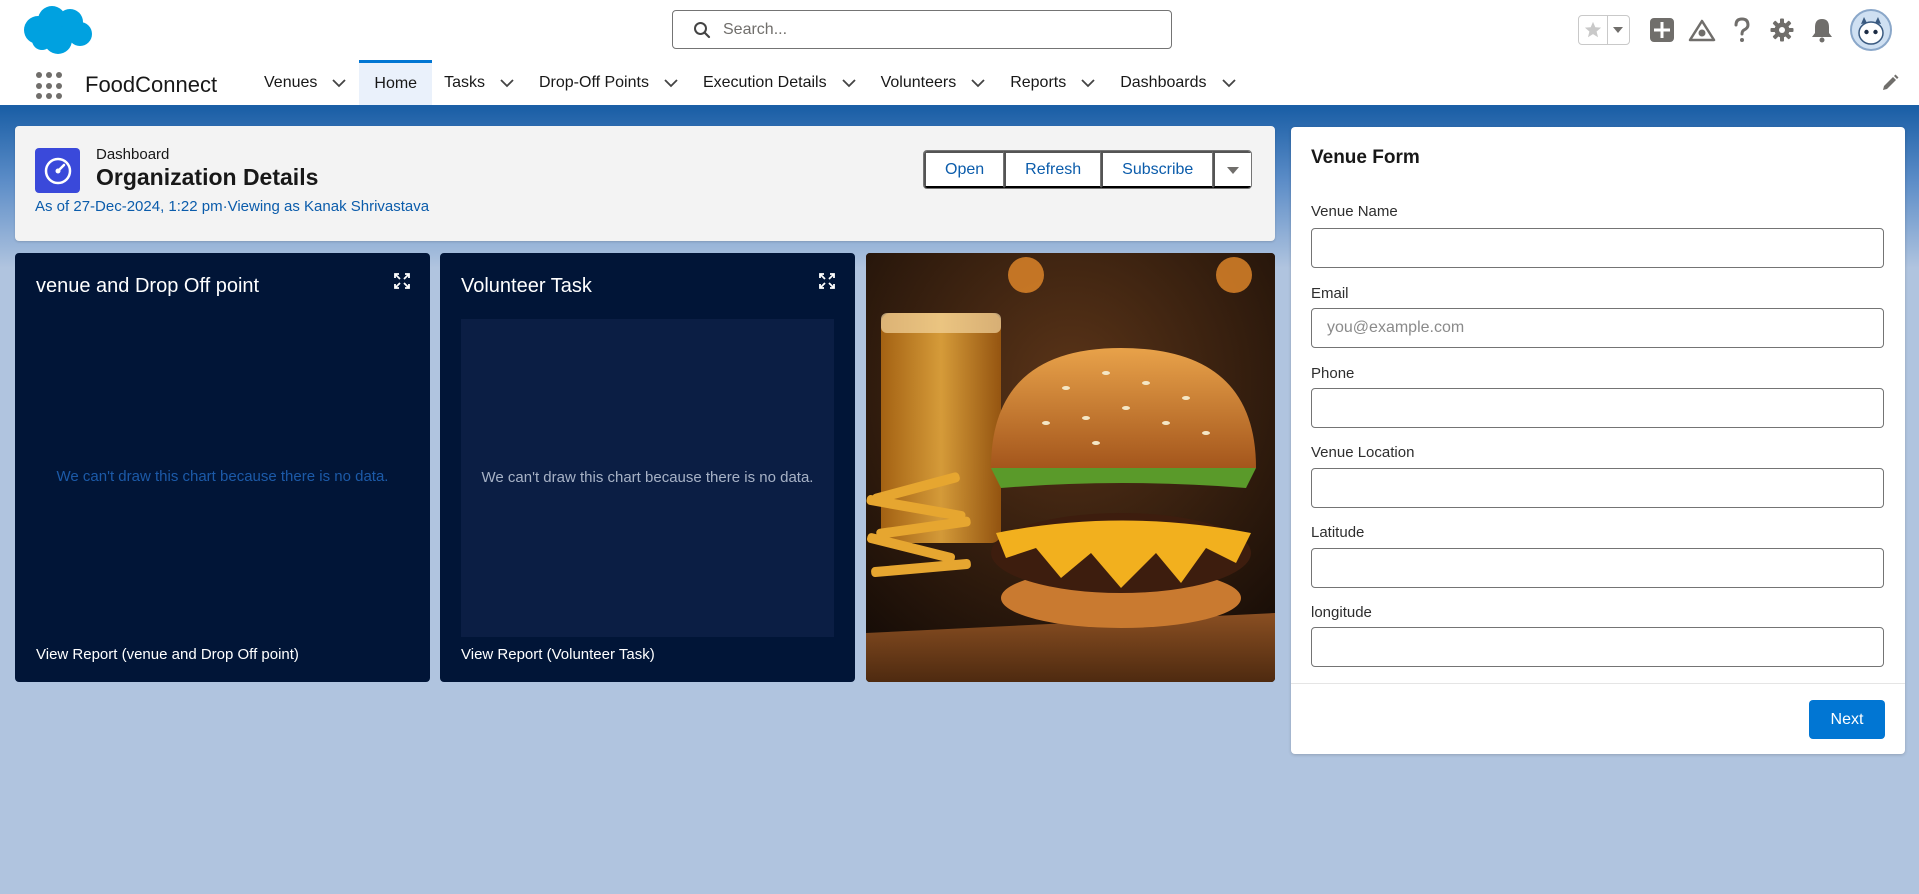  What do you see at coordinates (1702, 30) in the screenshot?
I see `trailhead-icon` at bounding box center [1702, 30].